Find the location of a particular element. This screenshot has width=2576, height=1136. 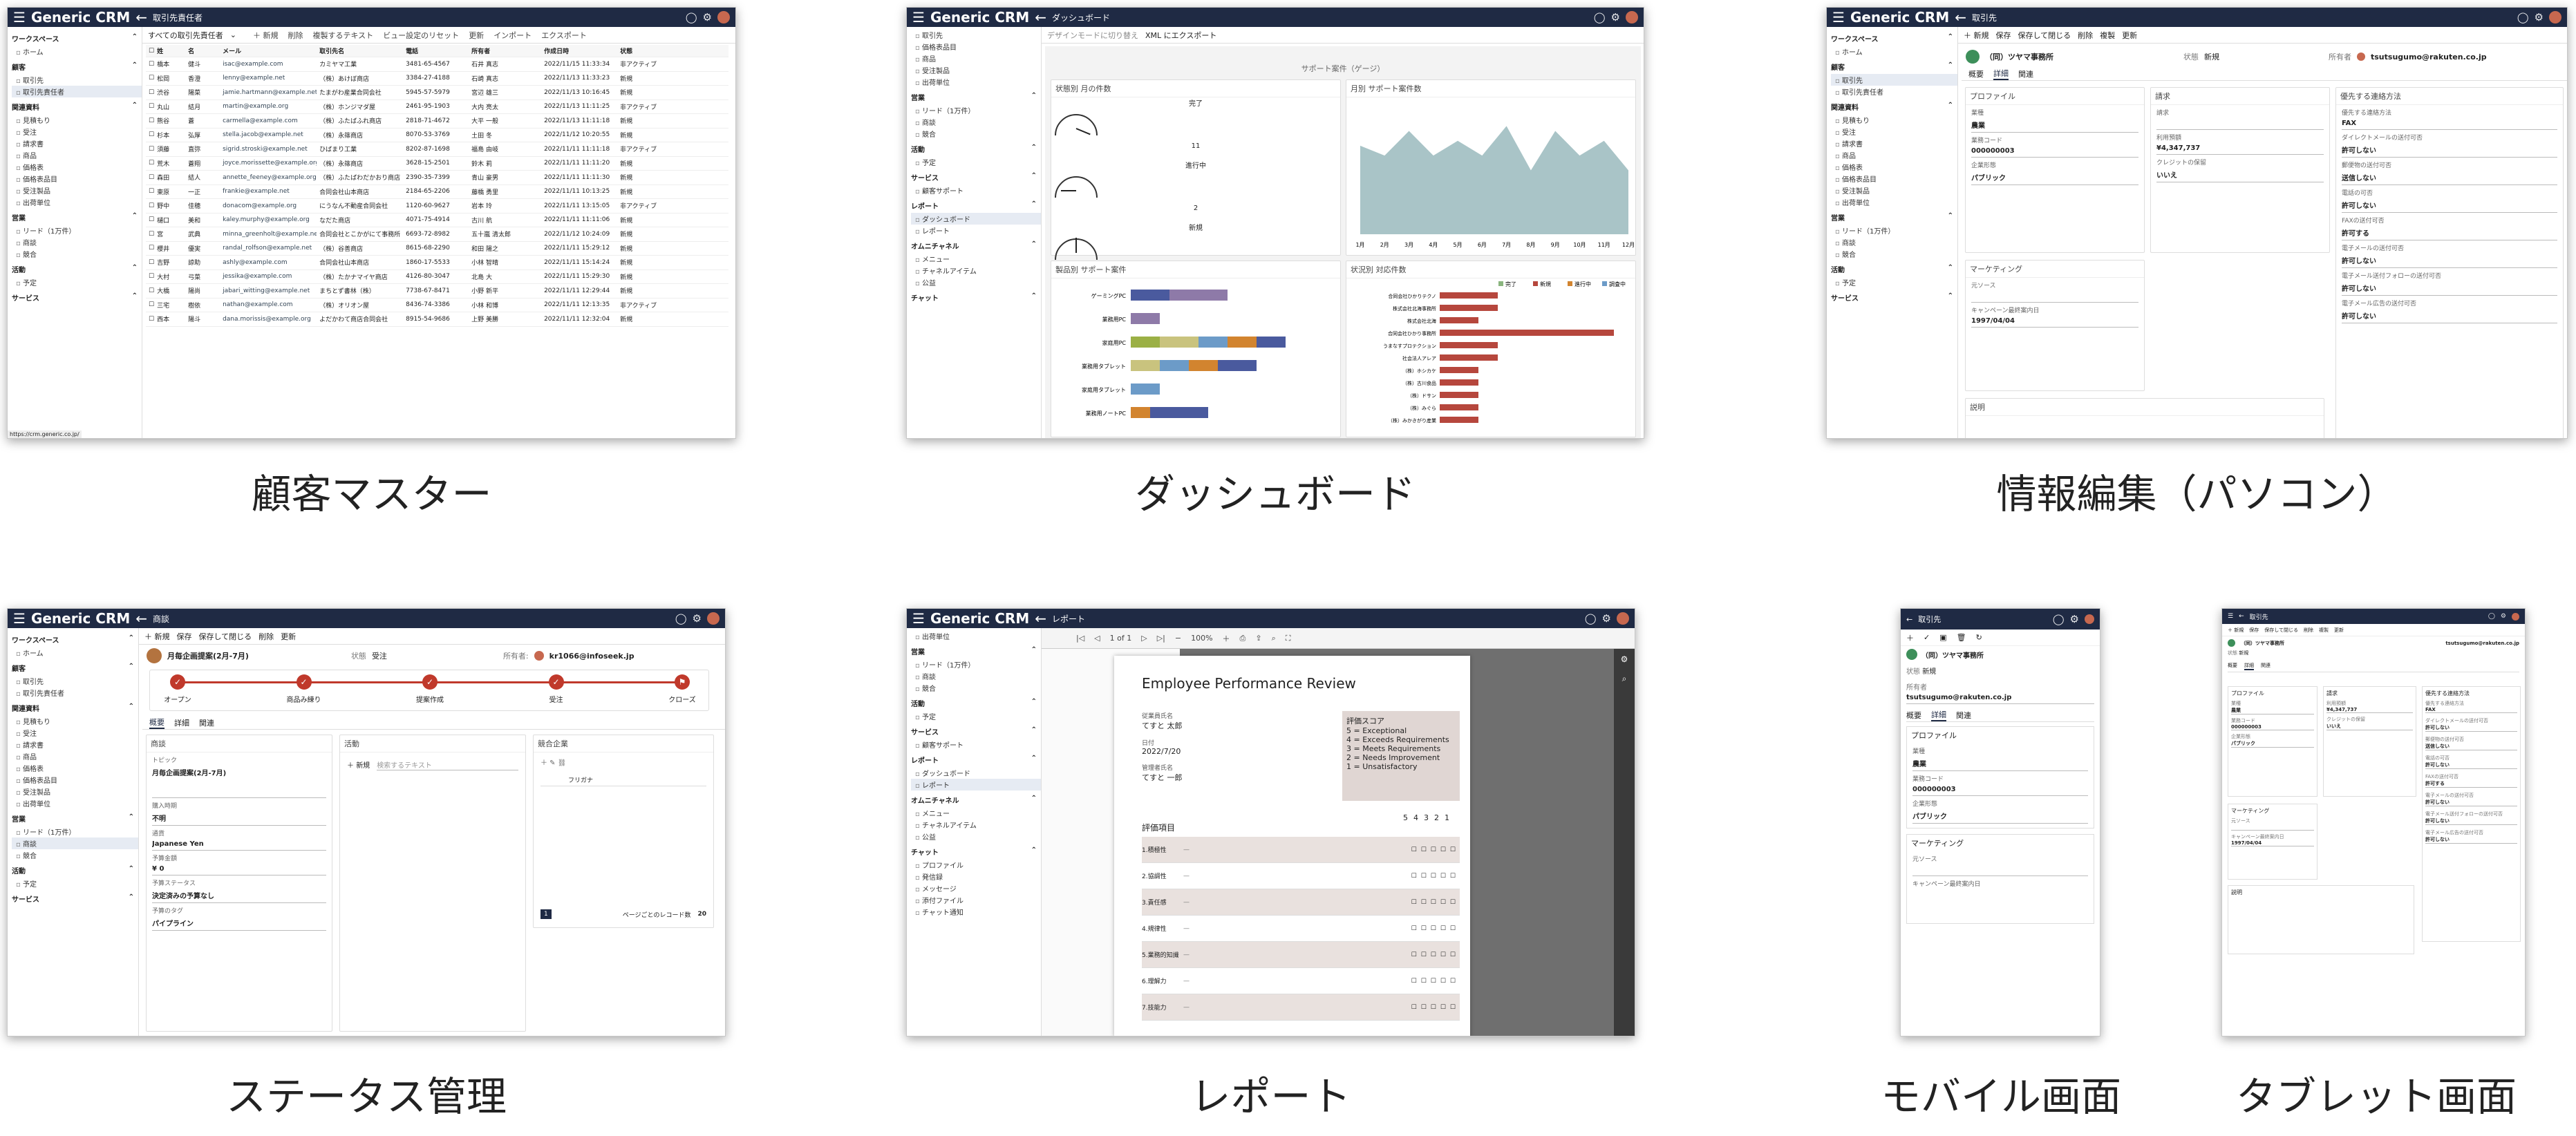

status-value: 受注 is located at coordinates (379, 655).